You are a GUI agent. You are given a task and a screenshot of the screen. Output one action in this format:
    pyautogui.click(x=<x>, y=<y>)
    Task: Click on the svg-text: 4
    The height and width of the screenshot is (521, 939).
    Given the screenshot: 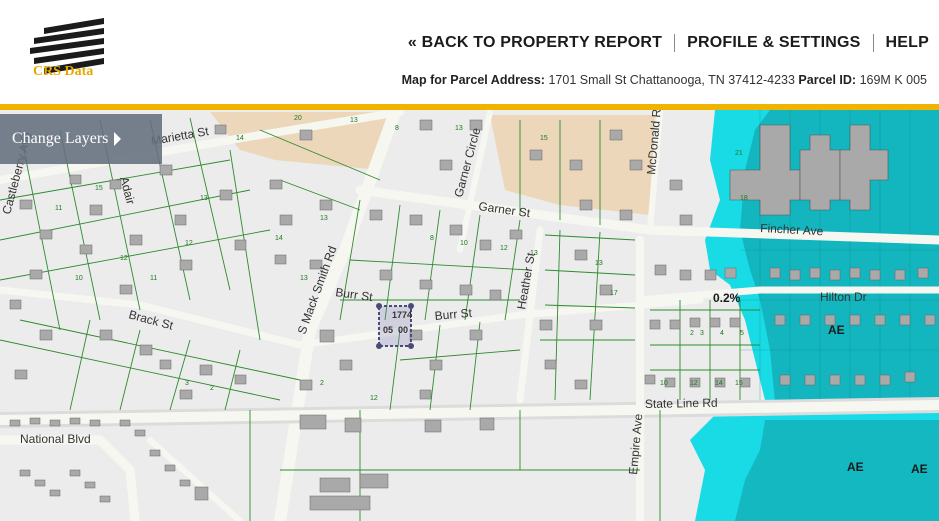 What is the action you would take?
    pyautogui.click(x=722, y=333)
    